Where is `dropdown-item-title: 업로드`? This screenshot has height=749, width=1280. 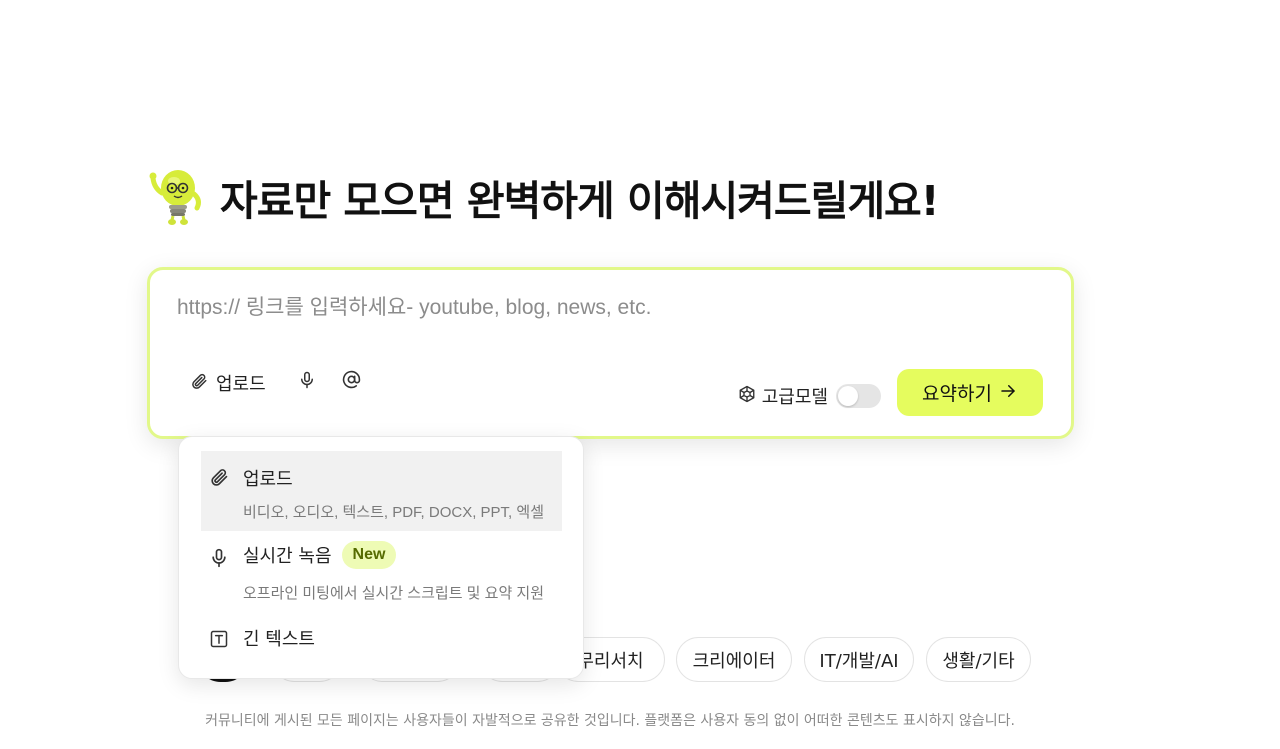
dropdown-item-title: 업로드 is located at coordinates (268, 479).